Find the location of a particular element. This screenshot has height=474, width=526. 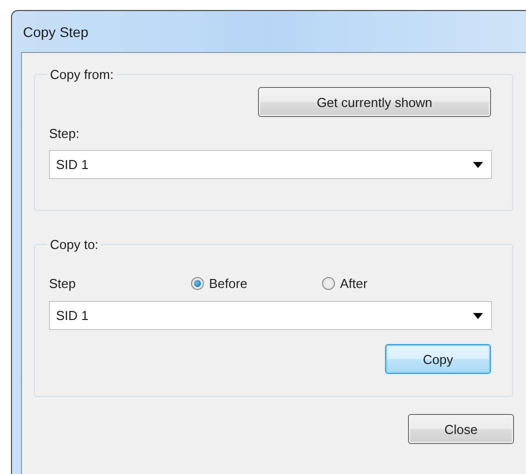

get-currently-shown-button: Get currently shown is located at coordinates (374, 102).